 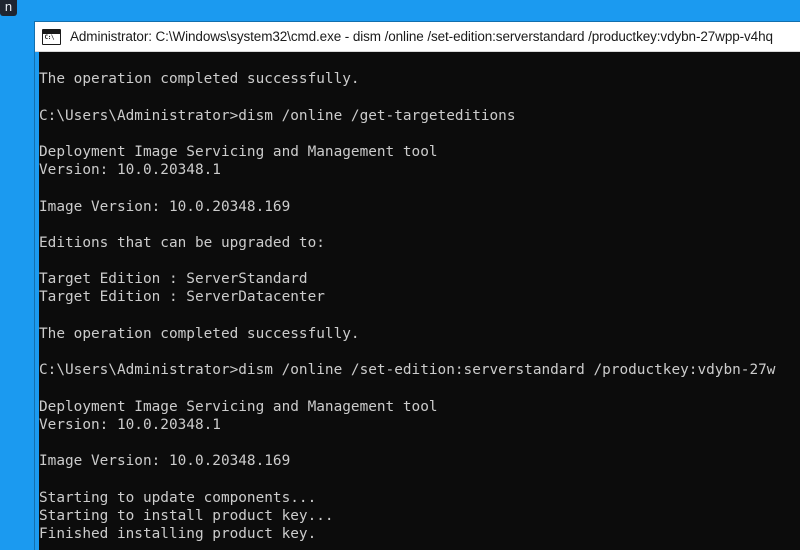 I want to click on cmd-icon-glyph: C:\, so click(x=49, y=37).